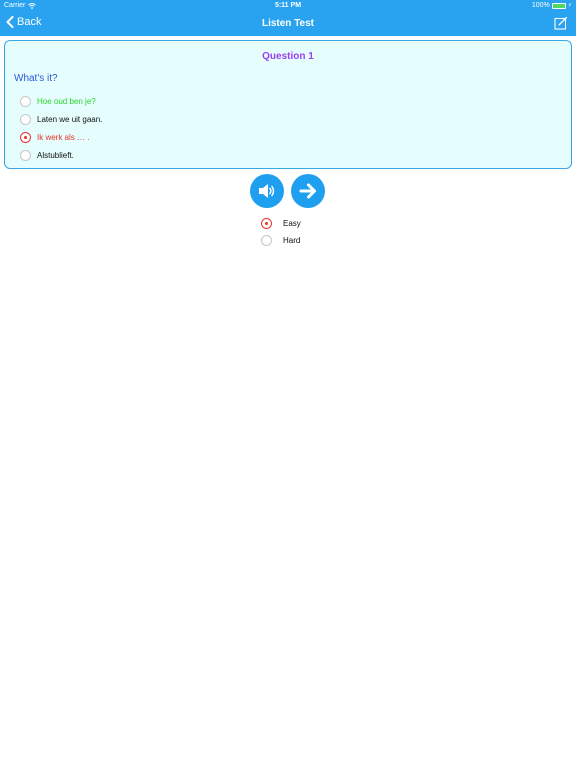  I want to click on answer-text: Hoe oud ben je?, so click(66, 101).